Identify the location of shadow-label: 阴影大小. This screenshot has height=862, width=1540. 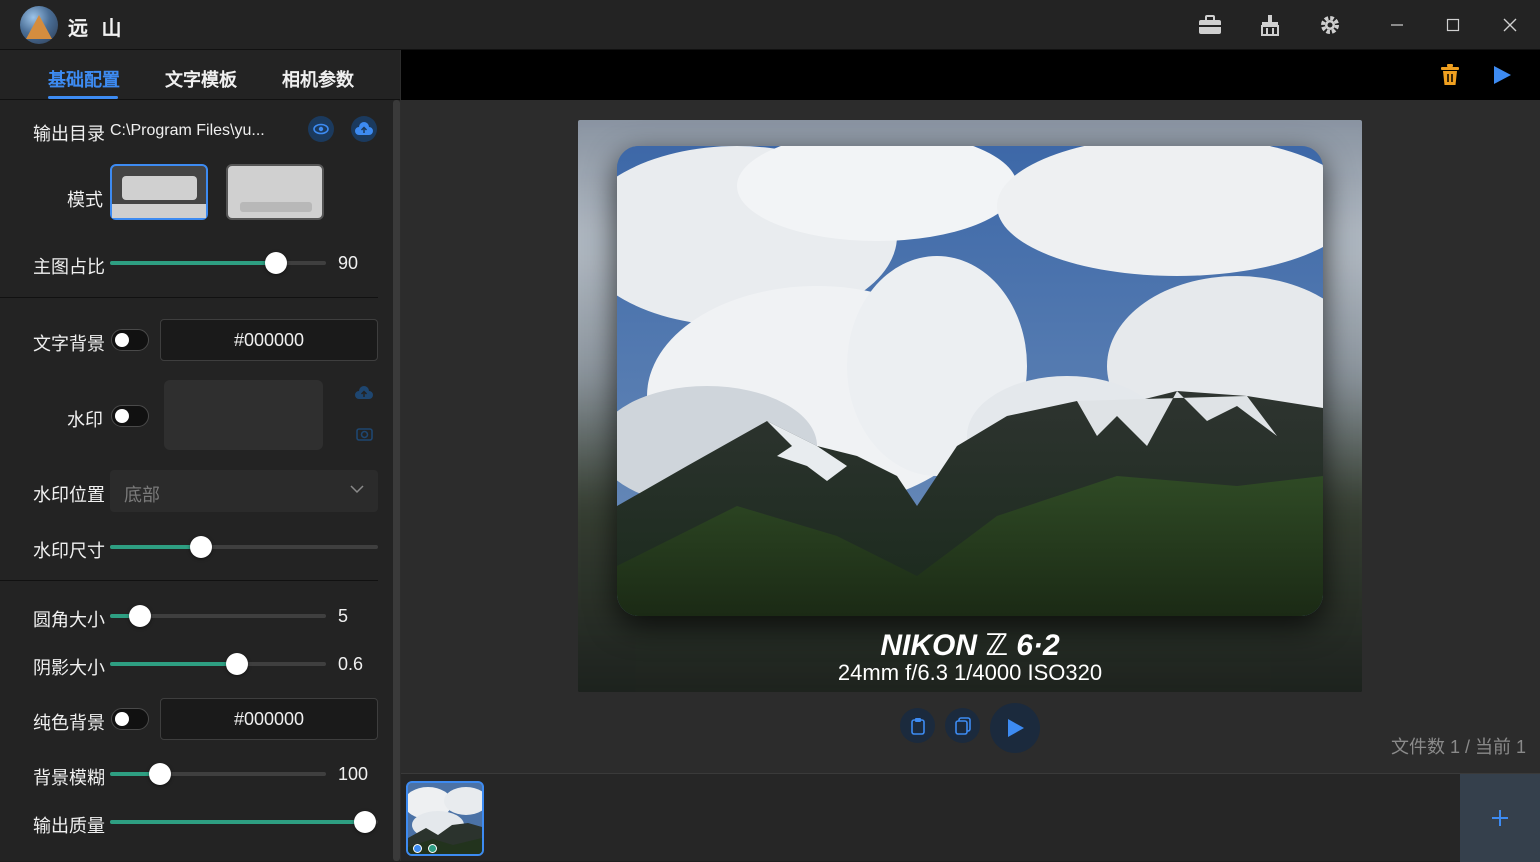
(69, 668).